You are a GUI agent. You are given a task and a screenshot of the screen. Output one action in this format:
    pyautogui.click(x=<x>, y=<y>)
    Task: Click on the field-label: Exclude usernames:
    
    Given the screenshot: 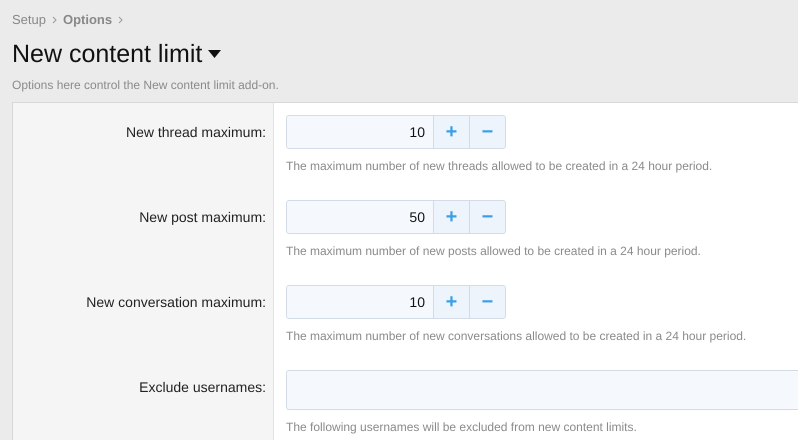 What is the action you would take?
    pyautogui.click(x=202, y=387)
    